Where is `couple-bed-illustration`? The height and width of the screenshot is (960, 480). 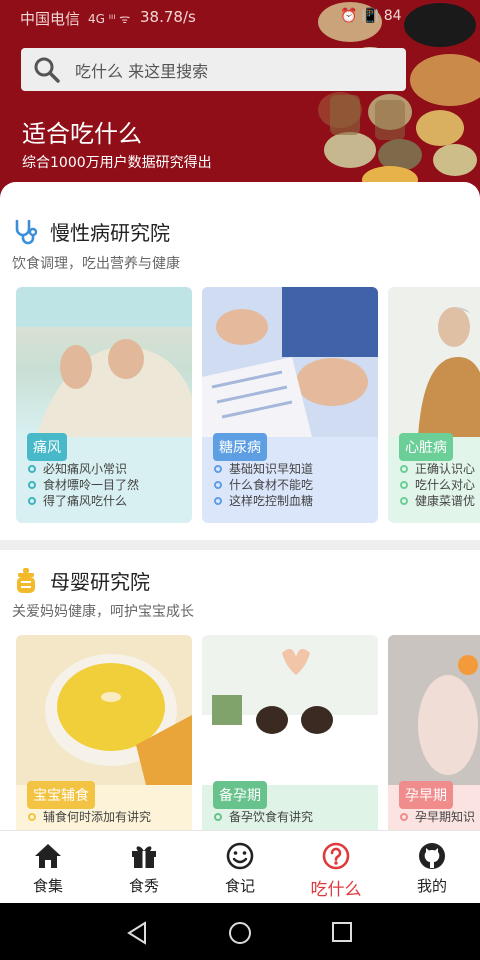
couple-bed-illustration is located at coordinates (290, 710).